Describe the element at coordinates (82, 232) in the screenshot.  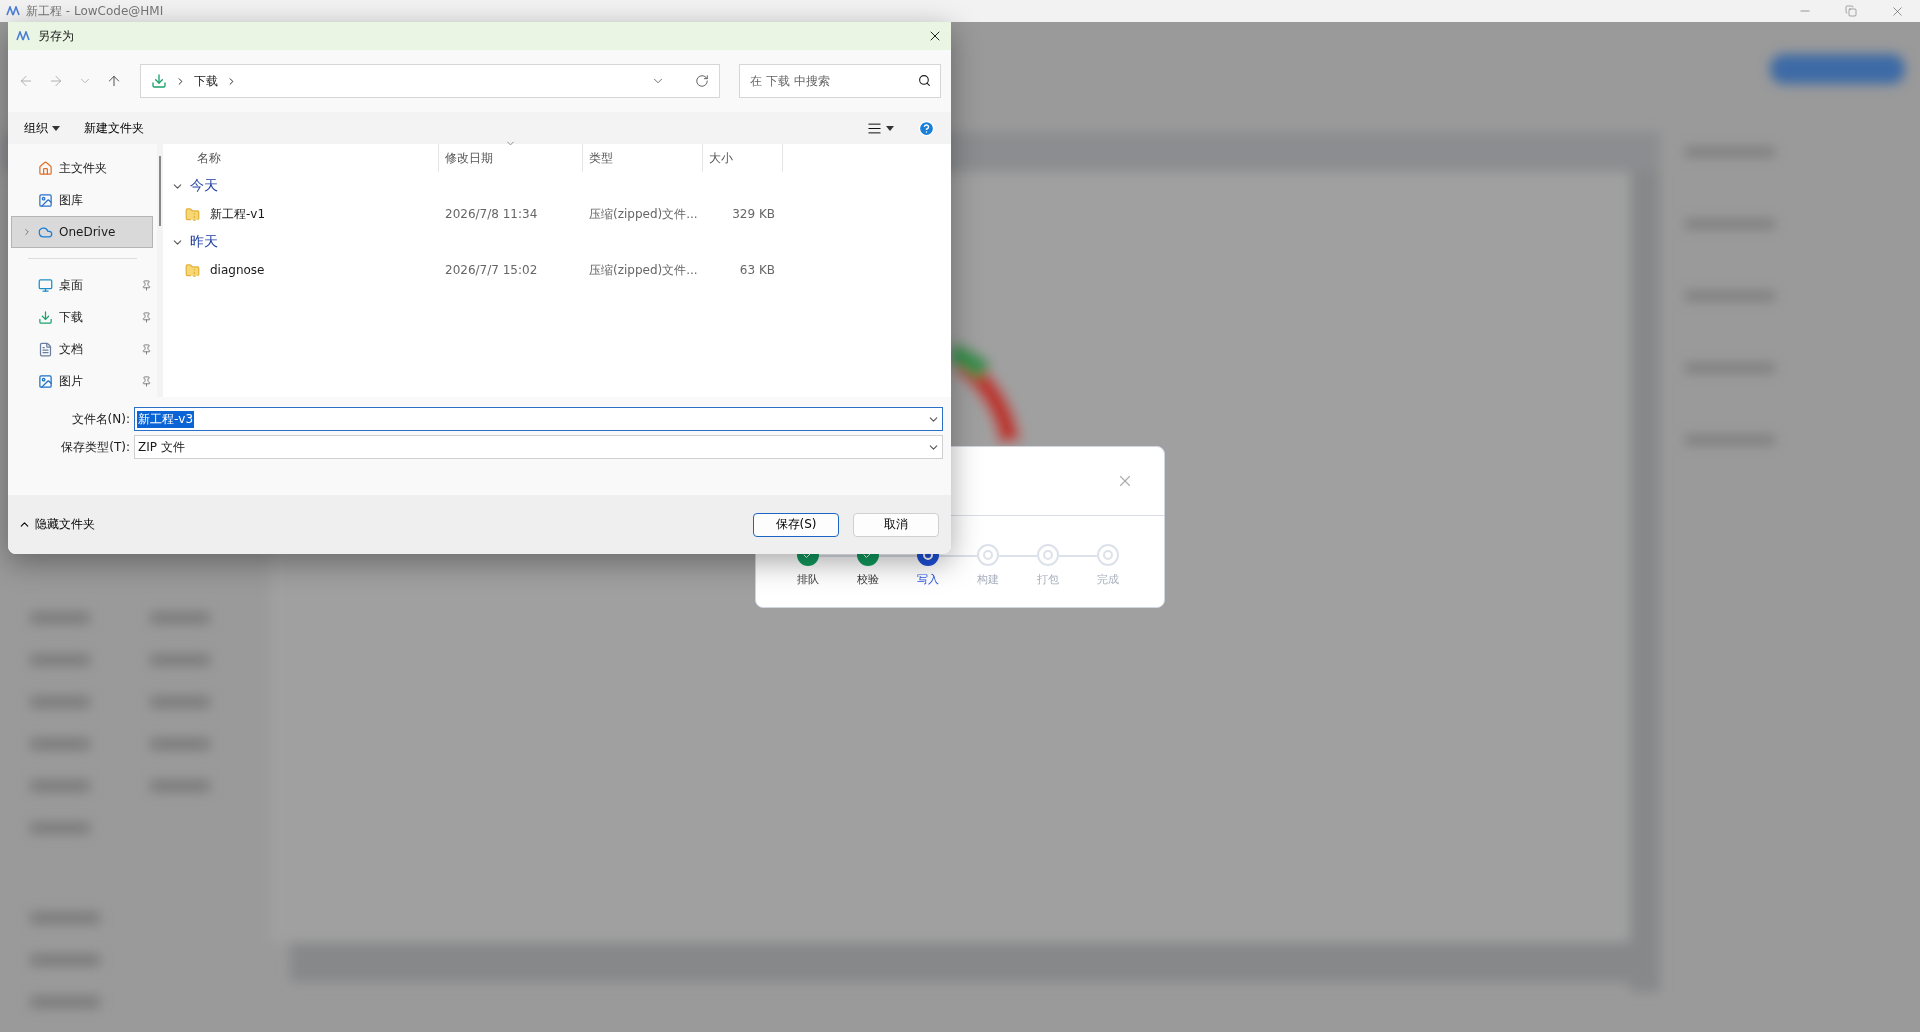
I see `nav-item: OneDrive` at that location.